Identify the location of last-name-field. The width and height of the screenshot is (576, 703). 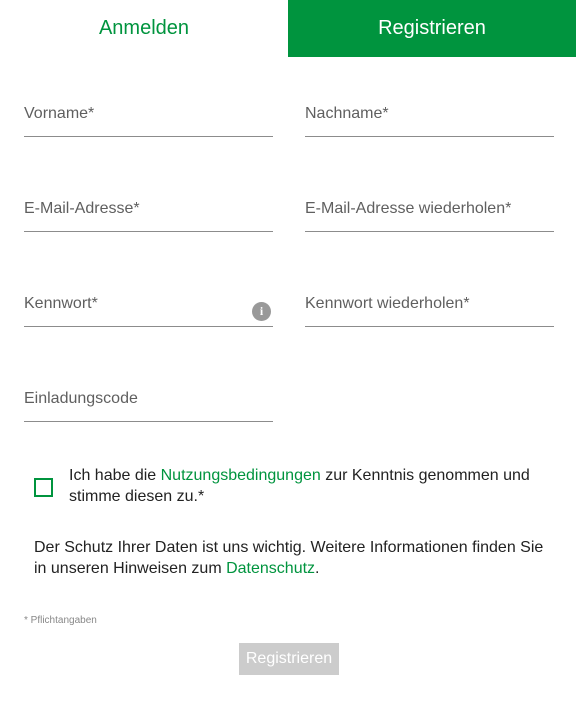
(429, 116).